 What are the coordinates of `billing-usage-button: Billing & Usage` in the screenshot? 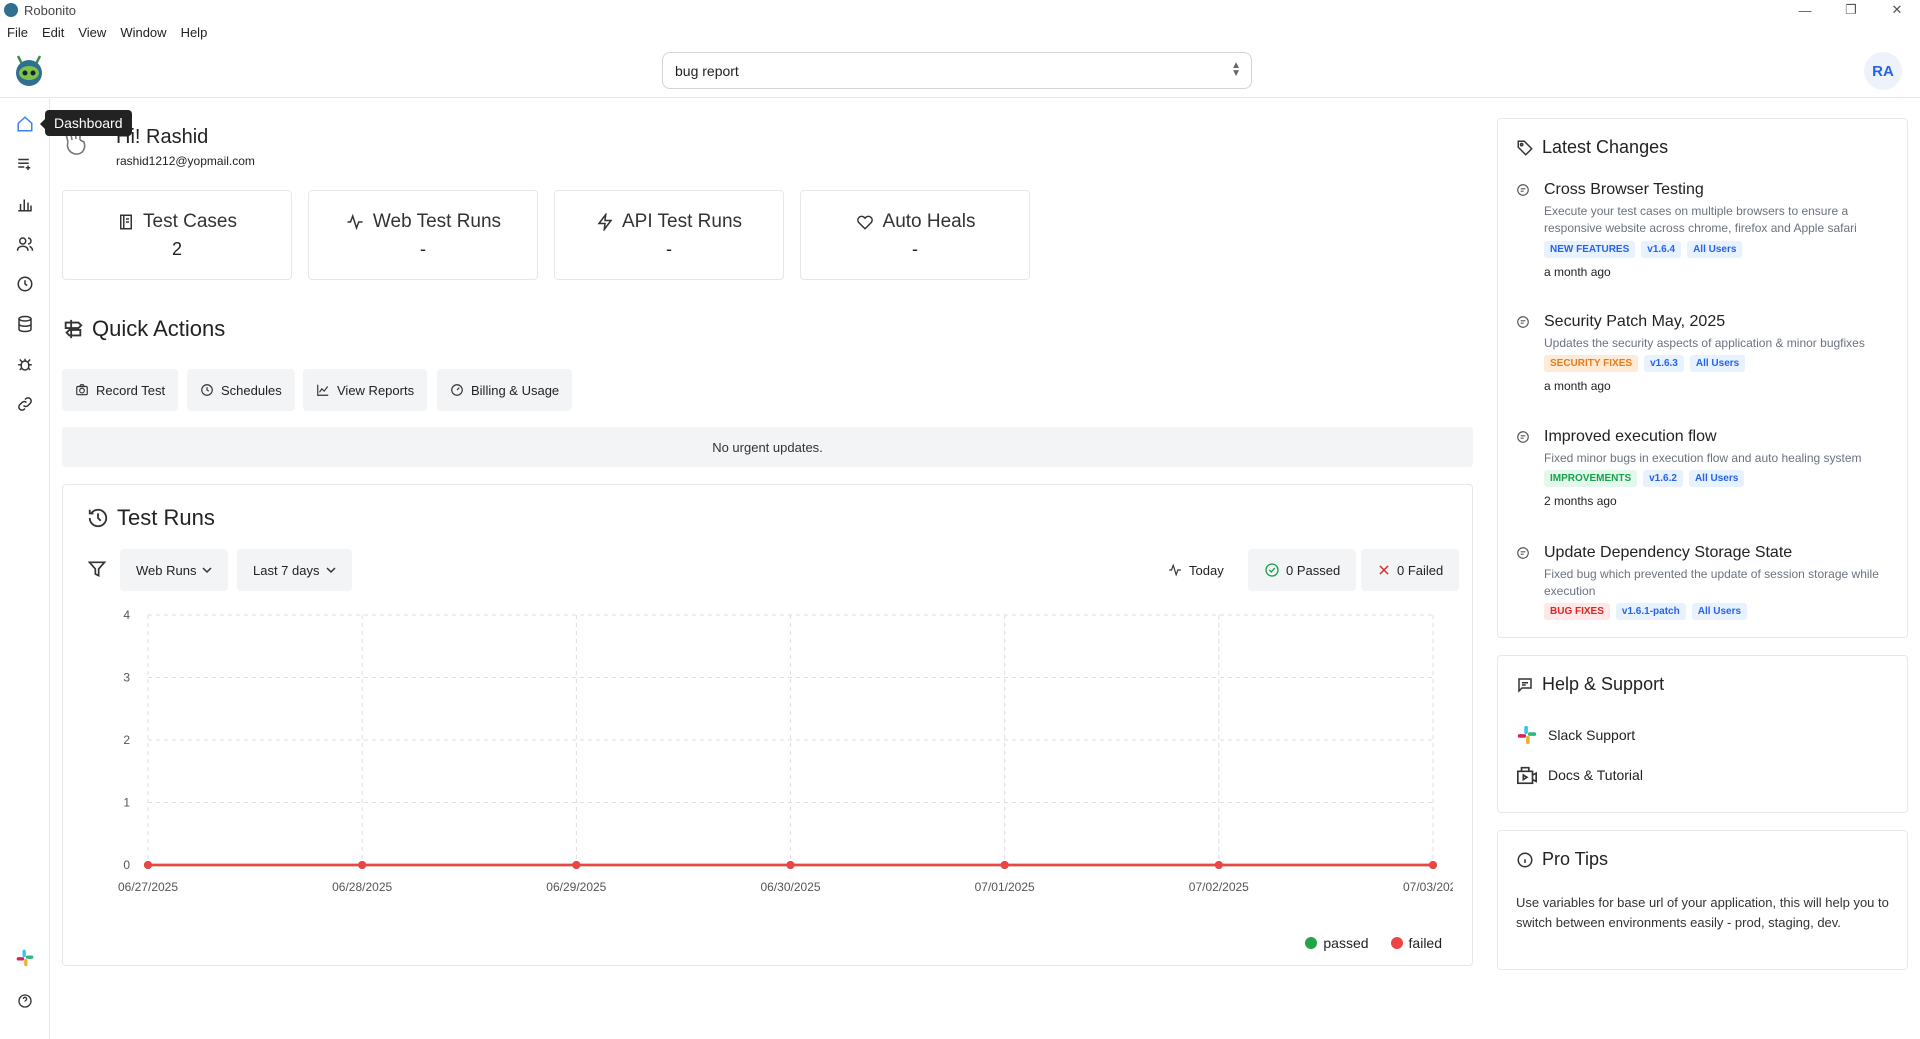 It's located at (505, 390).